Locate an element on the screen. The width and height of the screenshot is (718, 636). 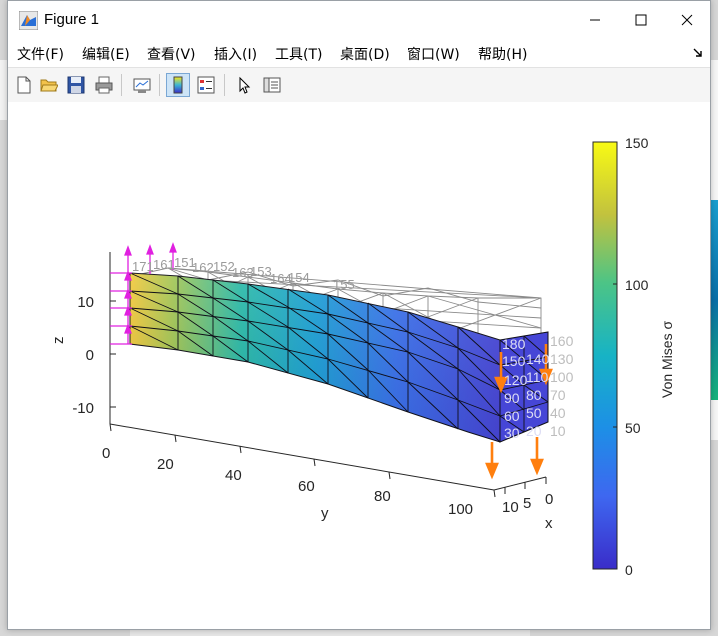
node-label: 10 is located at coordinates (558, 431).